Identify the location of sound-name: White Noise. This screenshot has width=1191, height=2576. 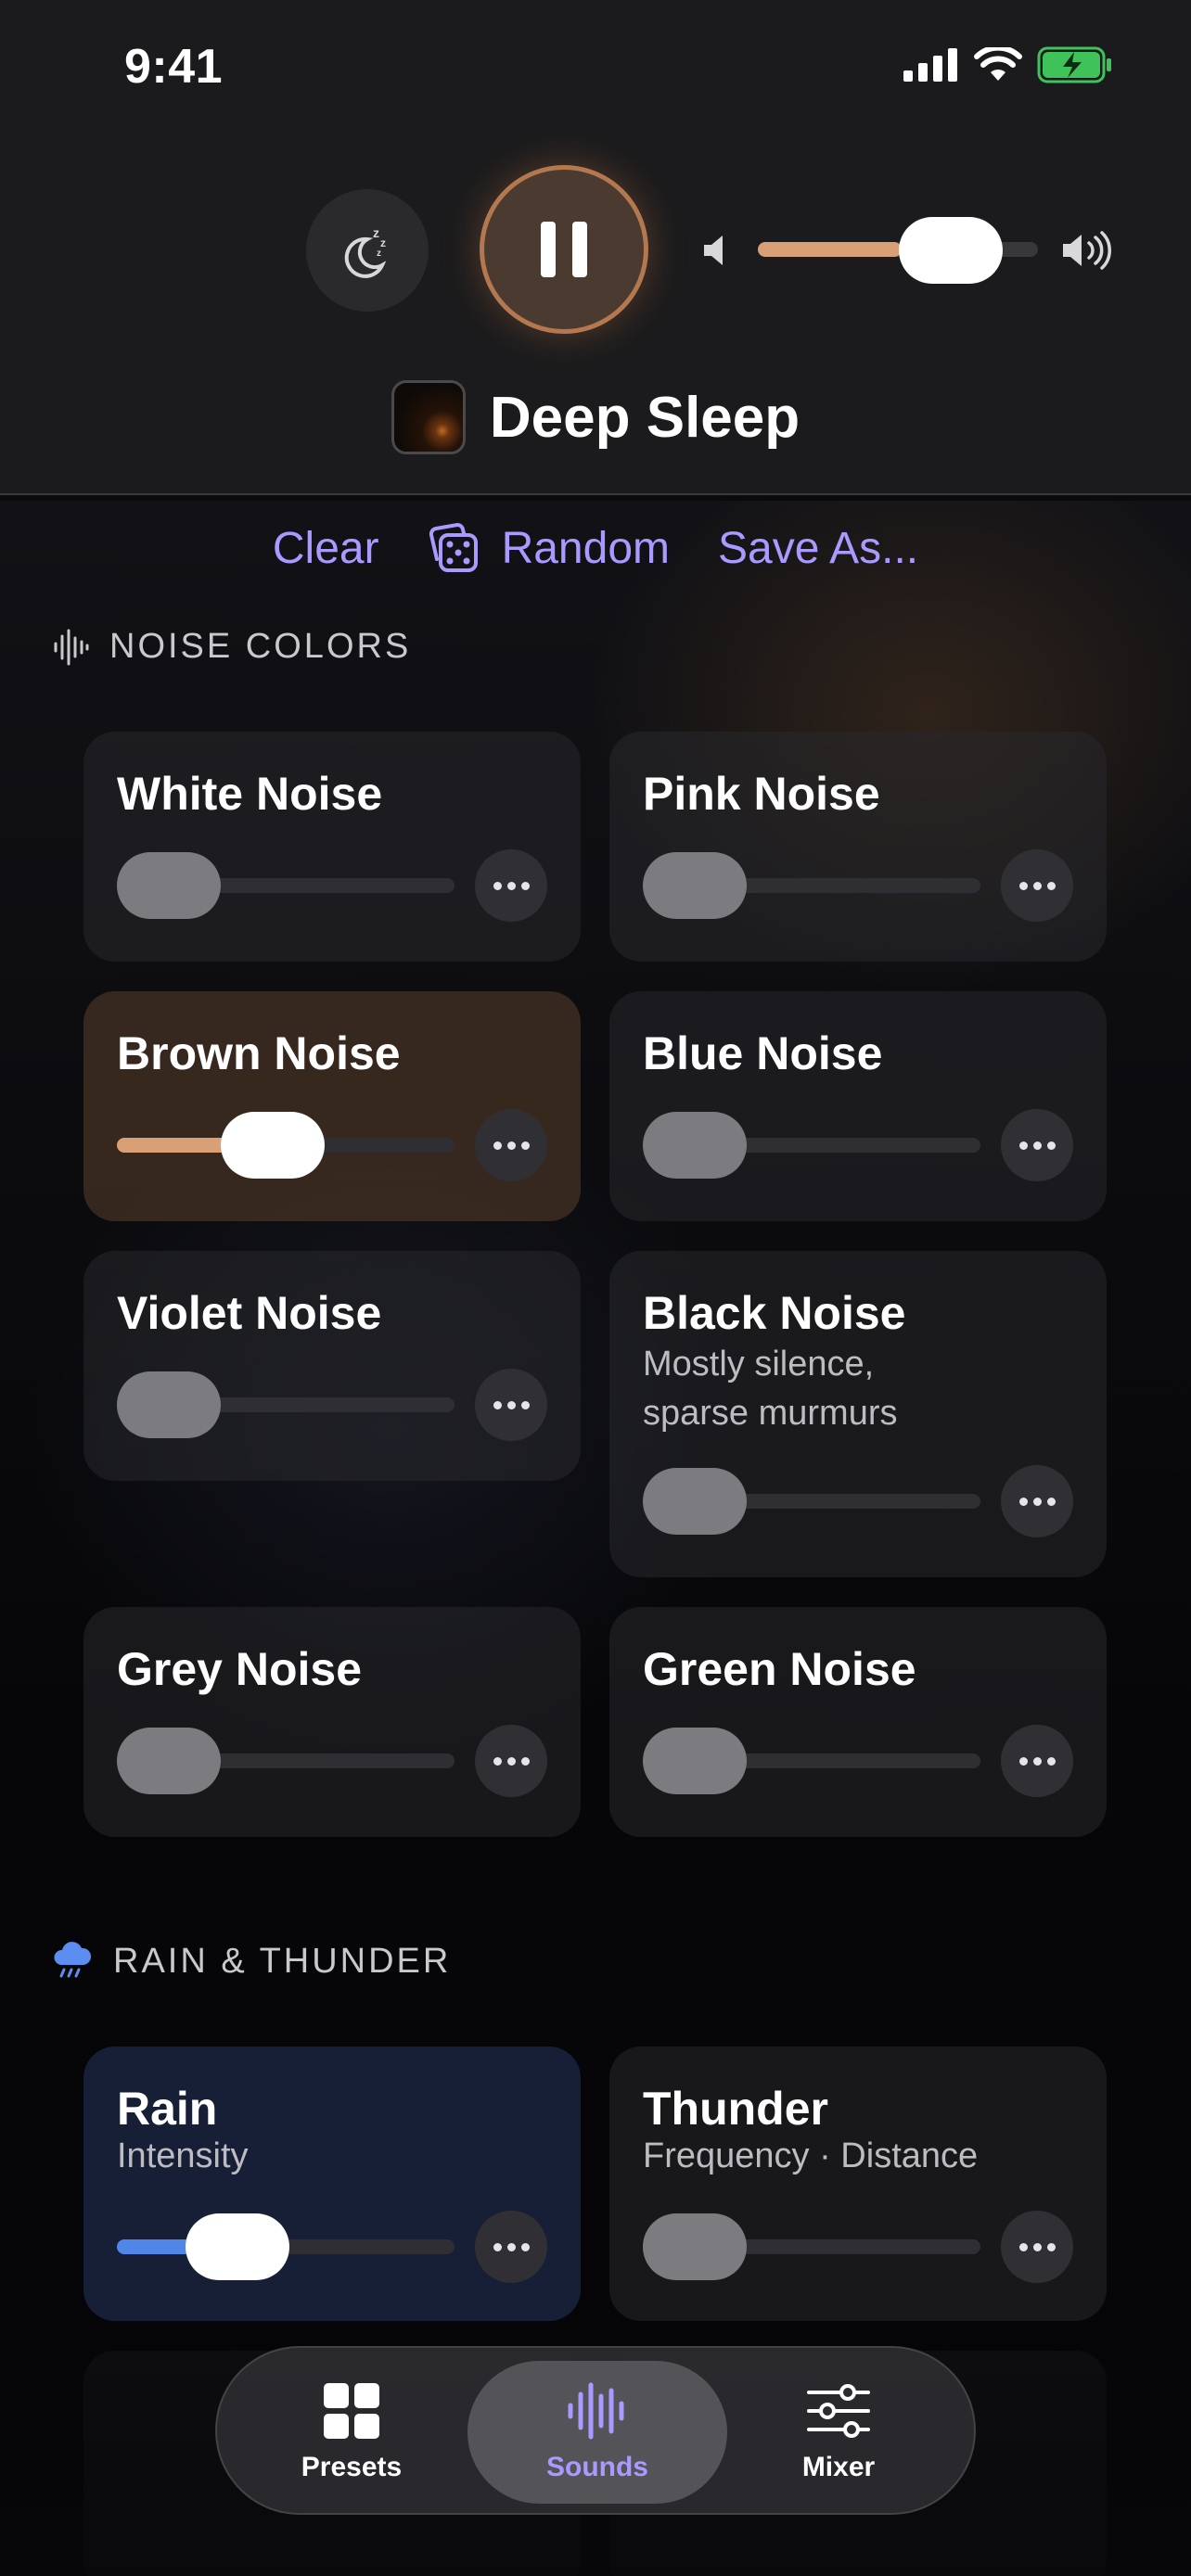
(250, 794).